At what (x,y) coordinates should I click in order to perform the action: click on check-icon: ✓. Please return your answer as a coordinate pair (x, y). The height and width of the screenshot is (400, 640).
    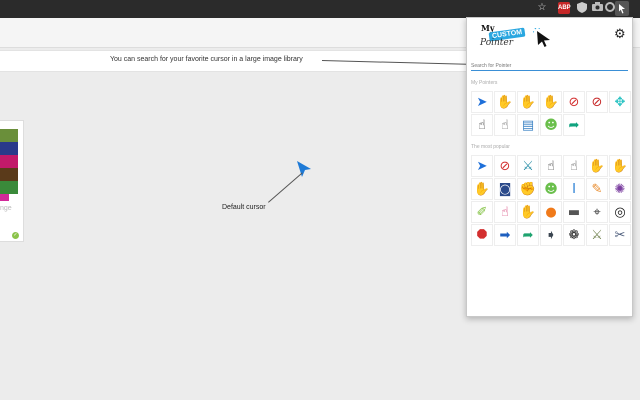
    Looking at the image, I should click on (15, 235).